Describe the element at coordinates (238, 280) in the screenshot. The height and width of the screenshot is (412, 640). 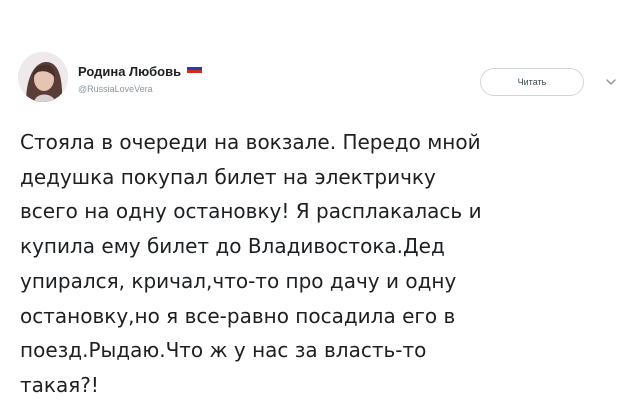
I see `tweet-text-line: упирался, кричал,что-то про дачу и одну` at that location.